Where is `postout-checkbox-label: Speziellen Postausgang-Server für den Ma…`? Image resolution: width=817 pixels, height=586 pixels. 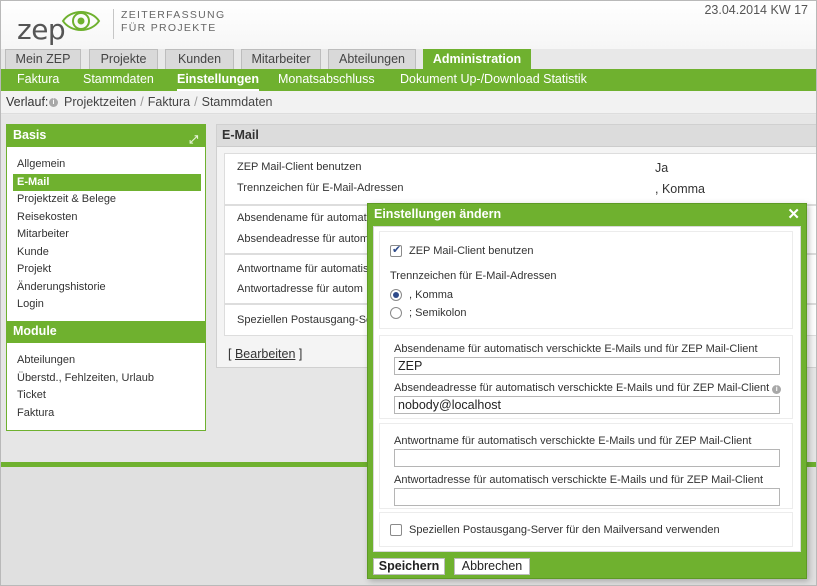 postout-checkbox-label: Speziellen Postausgang-Server für den Ma… is located at coordinates (564, 530).